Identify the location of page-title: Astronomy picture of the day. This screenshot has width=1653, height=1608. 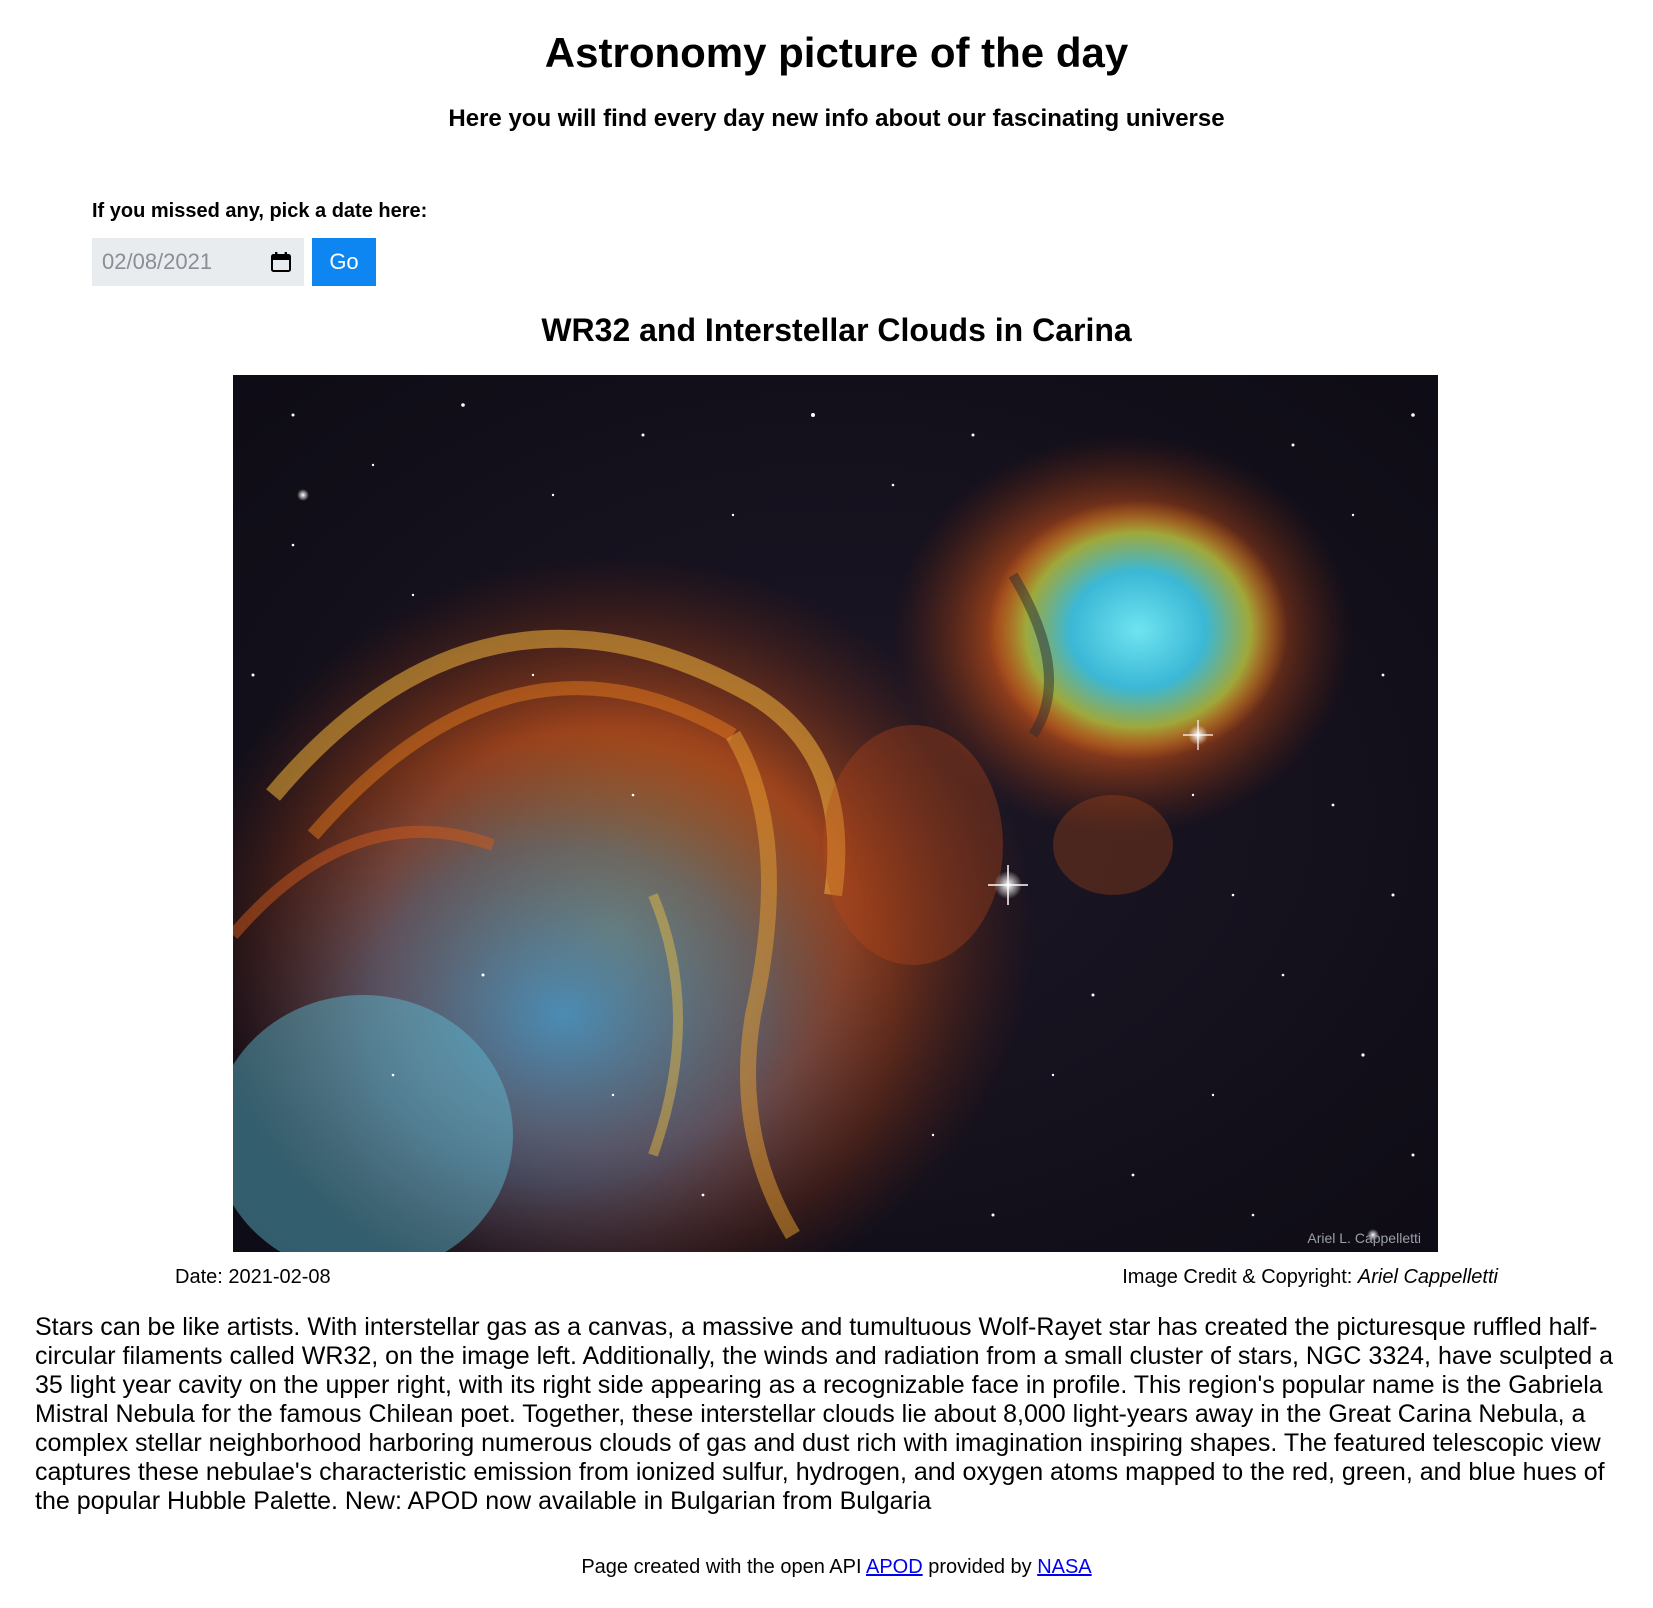
(836, 52).